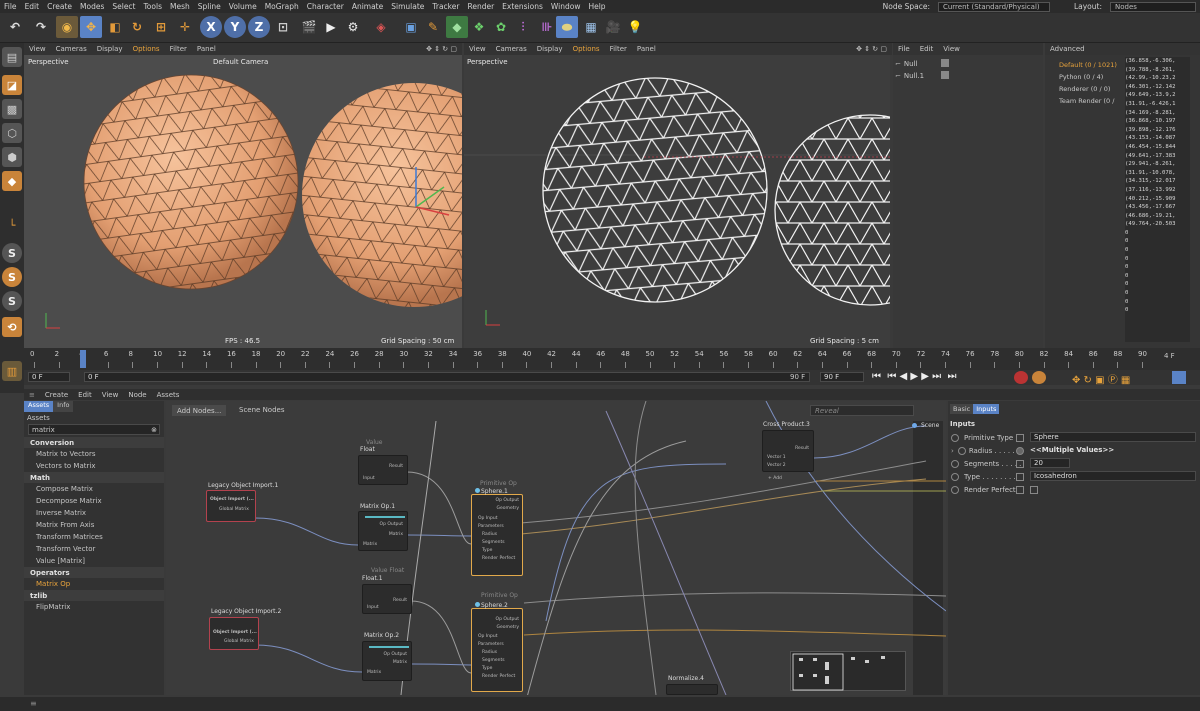 The image size is (1200, 711). Describe the element at coordinates (372, 578) in the screenshot. I see `node-float1-title: Float.1` at that location.